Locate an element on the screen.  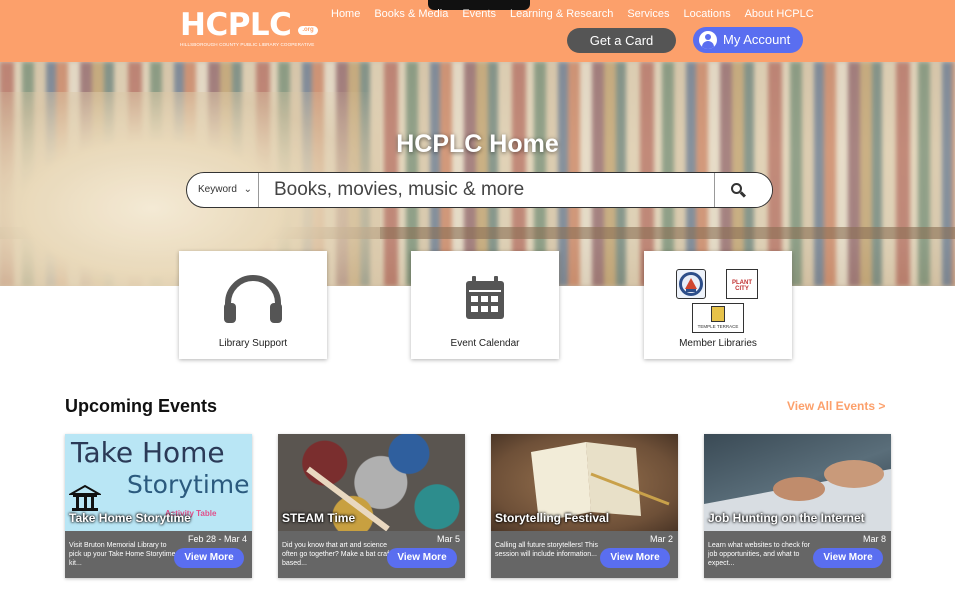
logo-badge: .org is located at coordinates (308, 30).